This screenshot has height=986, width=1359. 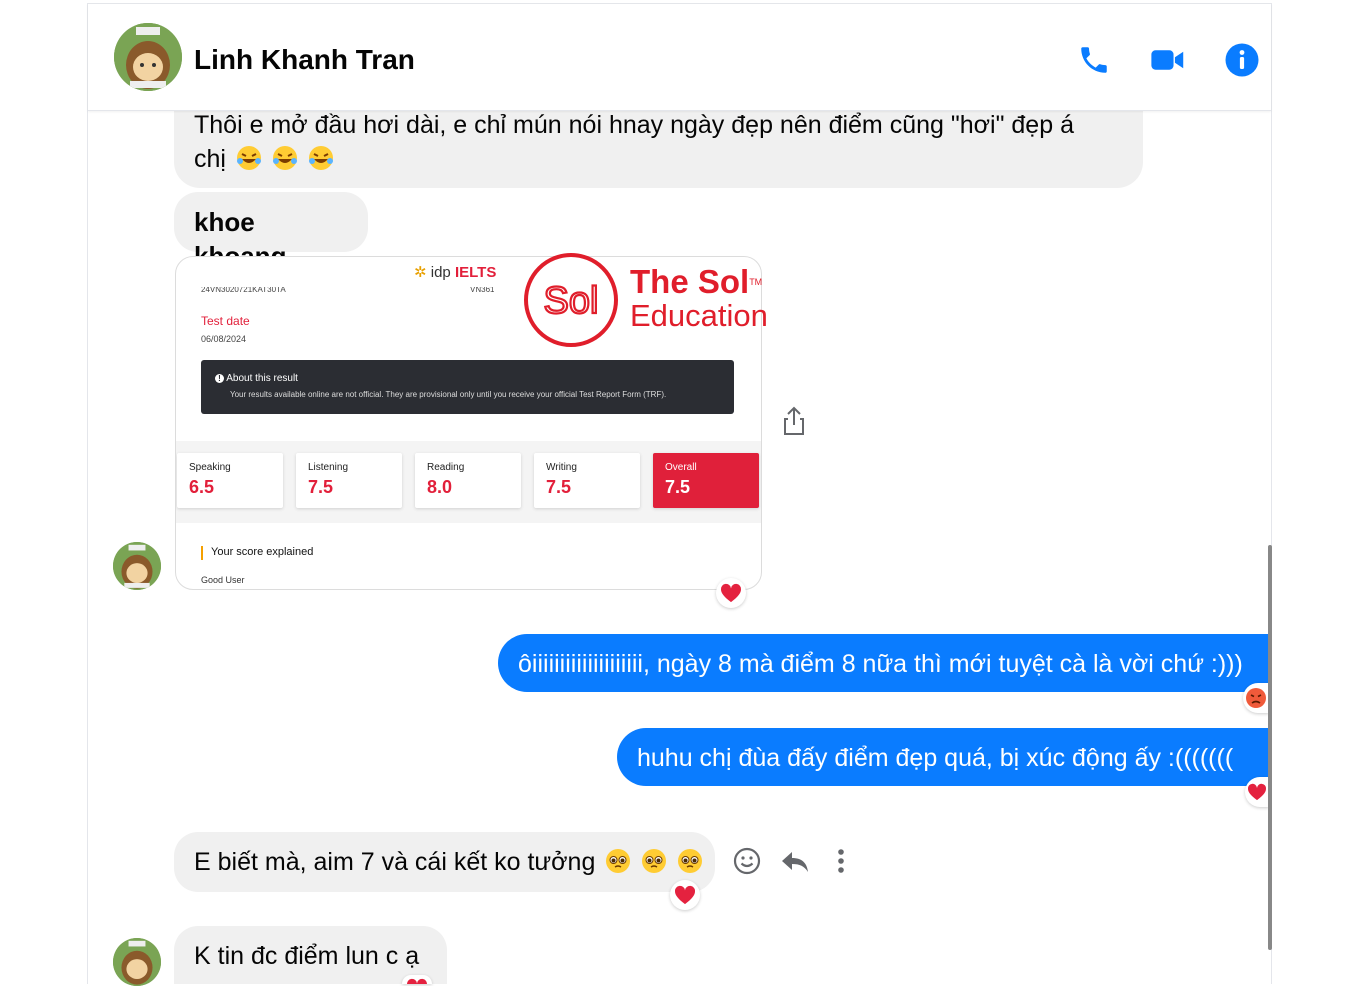 I want to click on message-text: K tin đc điểm lun c ạ, so click(x=307, y=956).